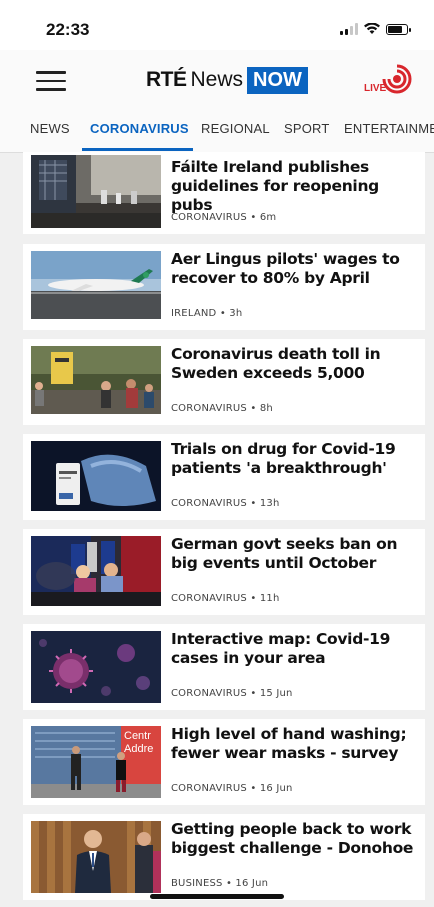  Describe the element at coordinates (225, 598) in the screenshot. I see `article-meta: CORONAVIRUS • 11h` at that location.